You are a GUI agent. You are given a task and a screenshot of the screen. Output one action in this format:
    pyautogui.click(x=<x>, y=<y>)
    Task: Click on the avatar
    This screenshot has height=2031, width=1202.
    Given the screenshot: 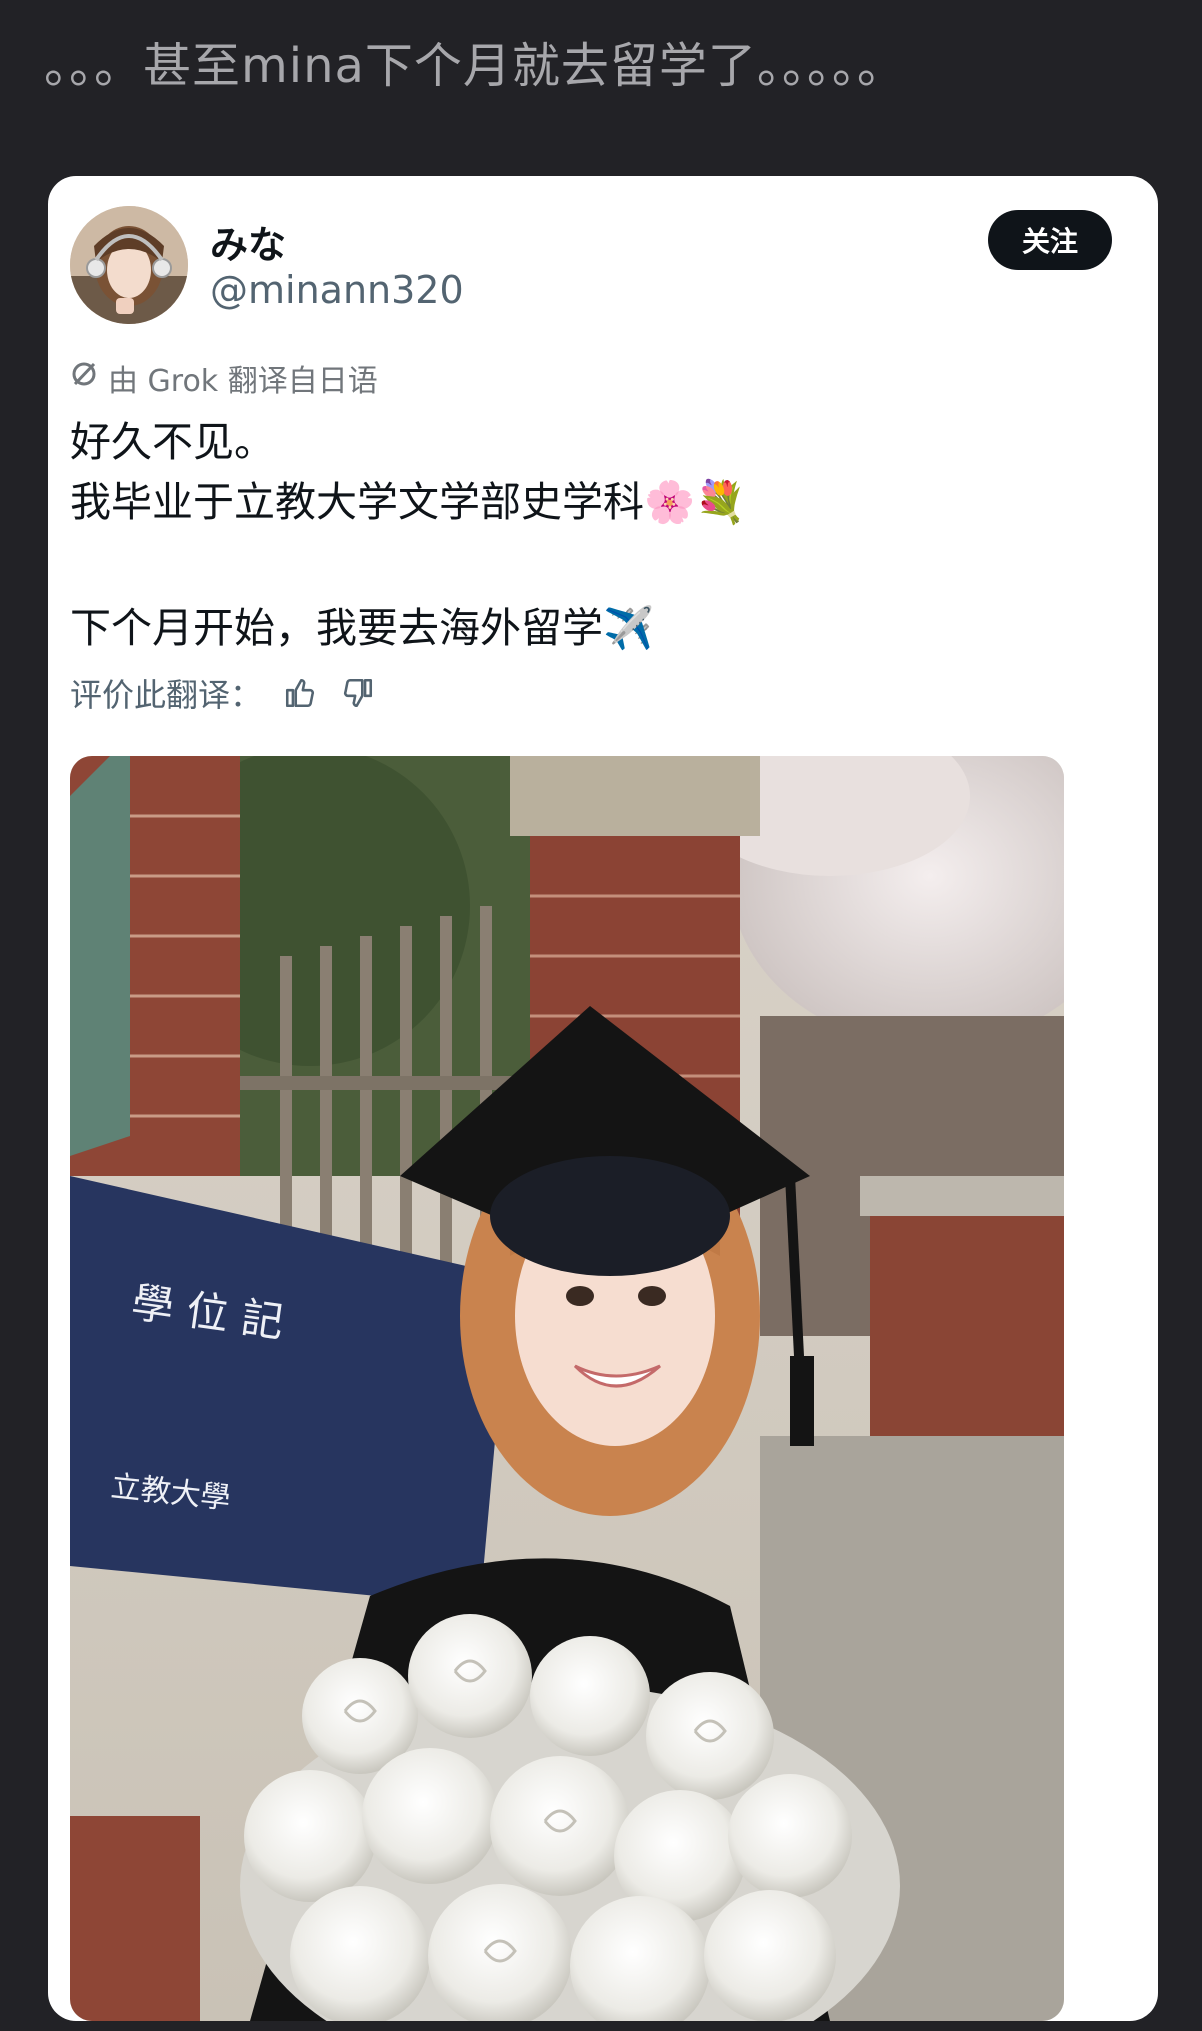 What is the action you would take?
    pyautogui.click(x=129, y=265)
    